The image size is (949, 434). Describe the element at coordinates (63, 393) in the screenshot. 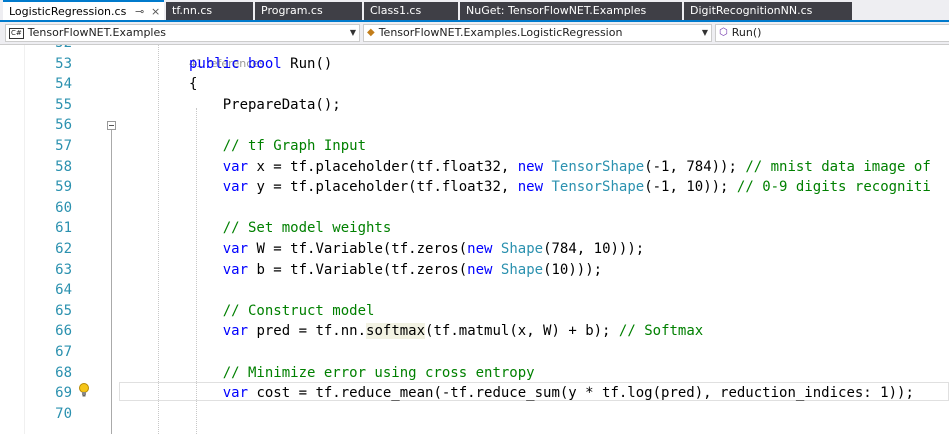

I see `line-number: 69` at that location.